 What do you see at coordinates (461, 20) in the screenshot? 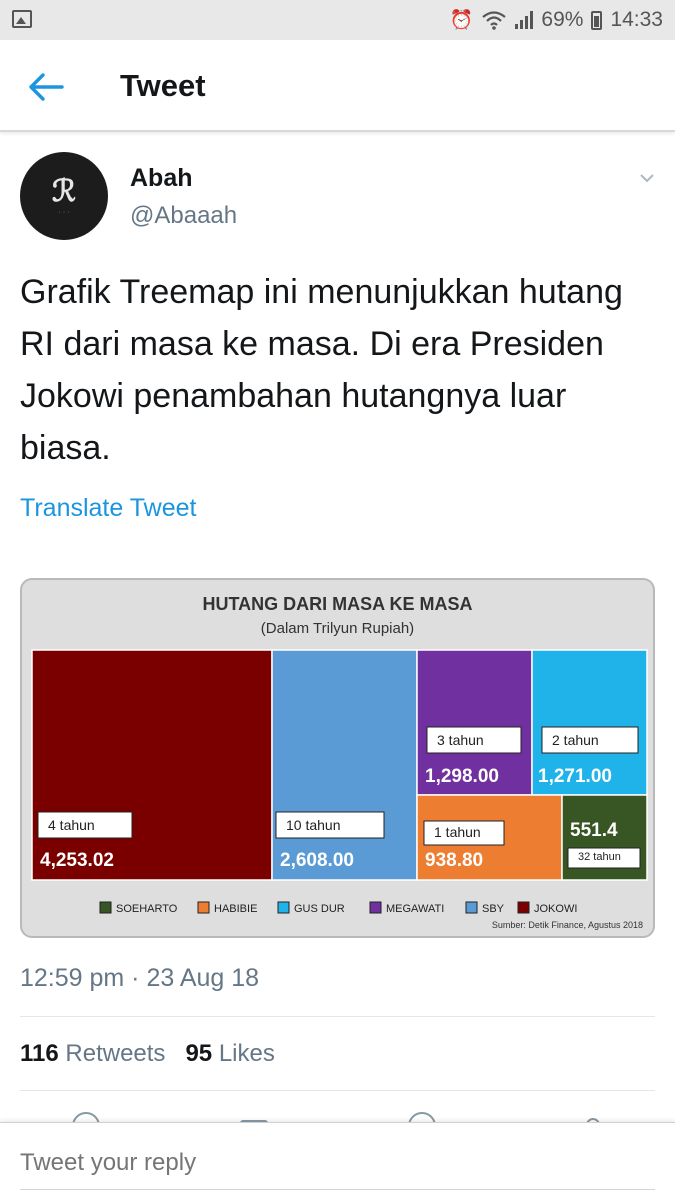
I see `alarm-icon: ⏰` at bounding box center [461, 20].